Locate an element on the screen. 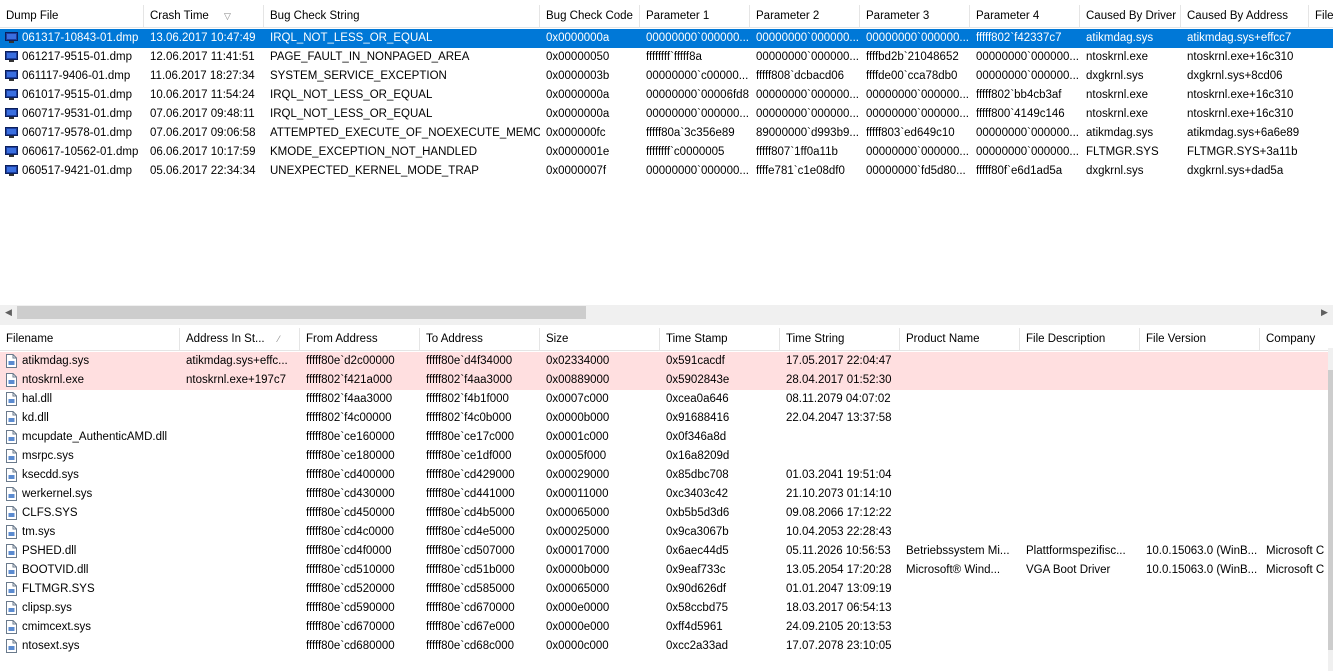 This screenshot has width=1333, height=671. col-time-stamp: Time Stamp is located at coordinates (720, 339).